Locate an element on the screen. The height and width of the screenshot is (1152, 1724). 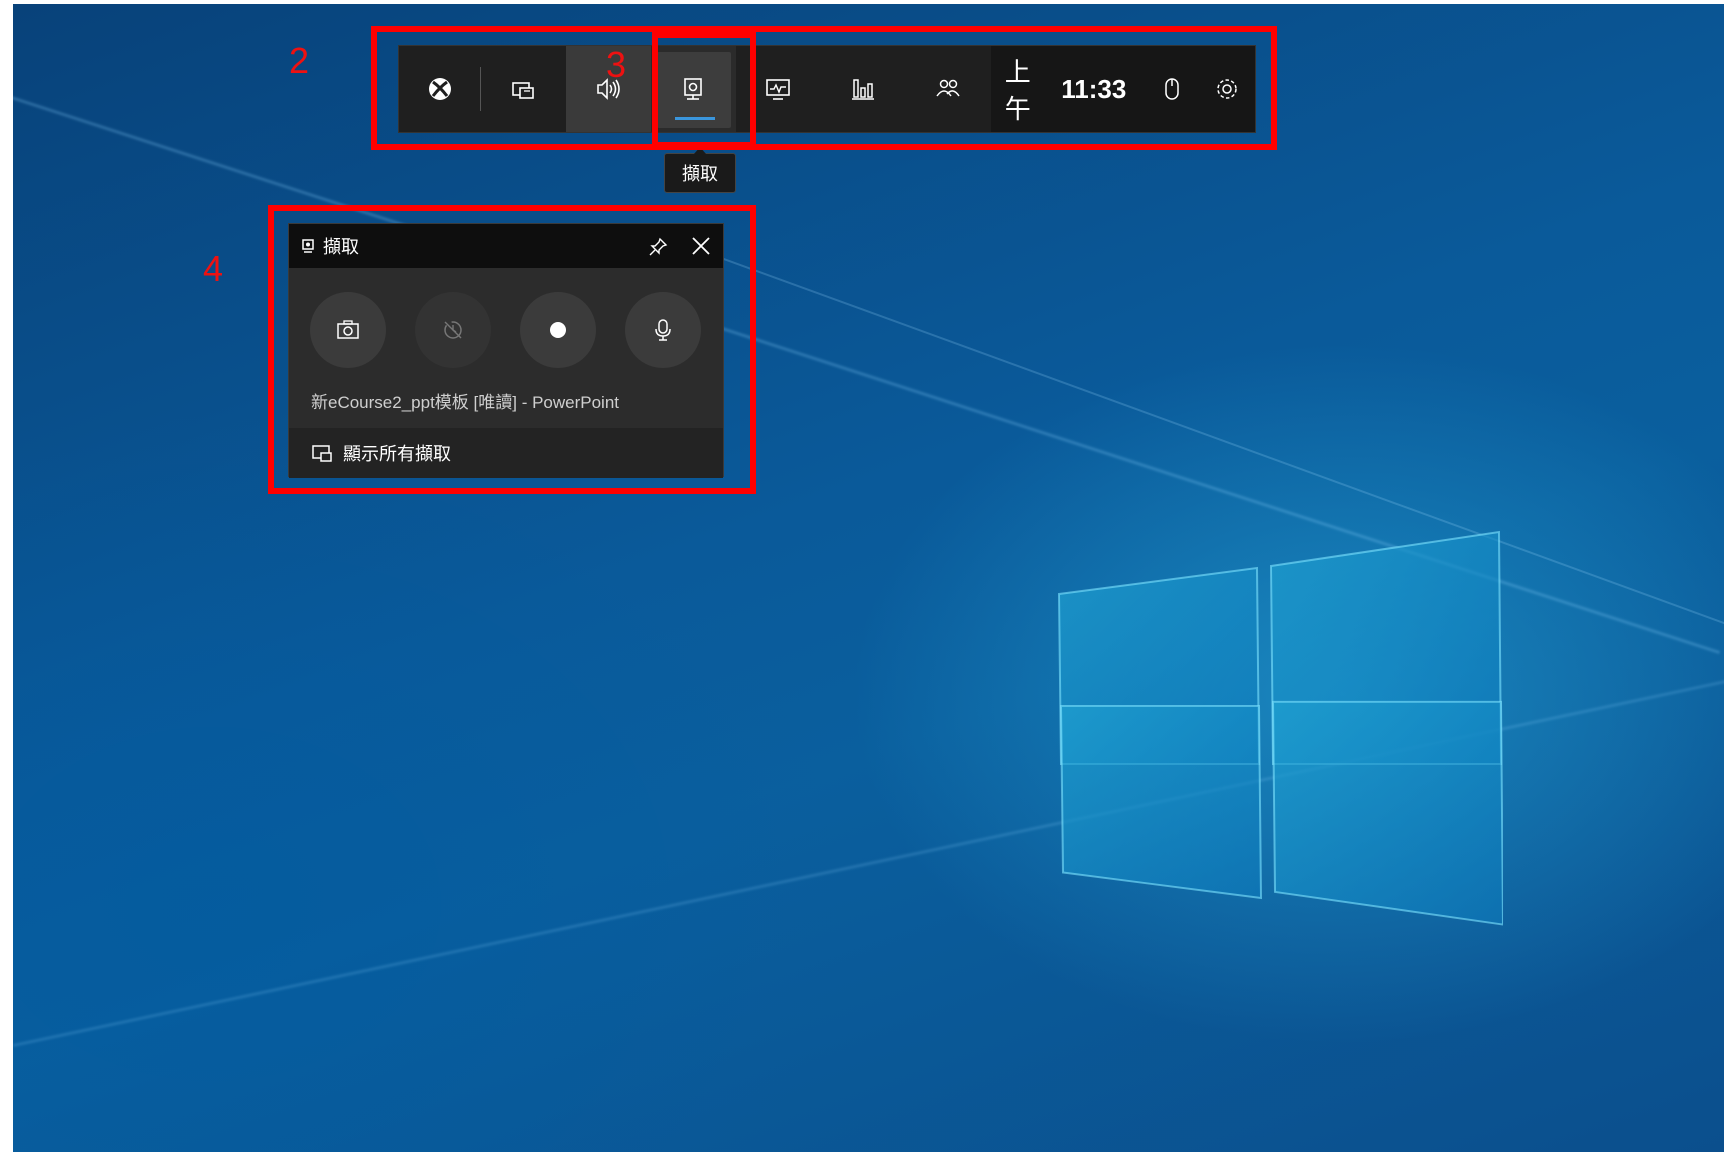
capture-icon is located at coordinates (693, 89).